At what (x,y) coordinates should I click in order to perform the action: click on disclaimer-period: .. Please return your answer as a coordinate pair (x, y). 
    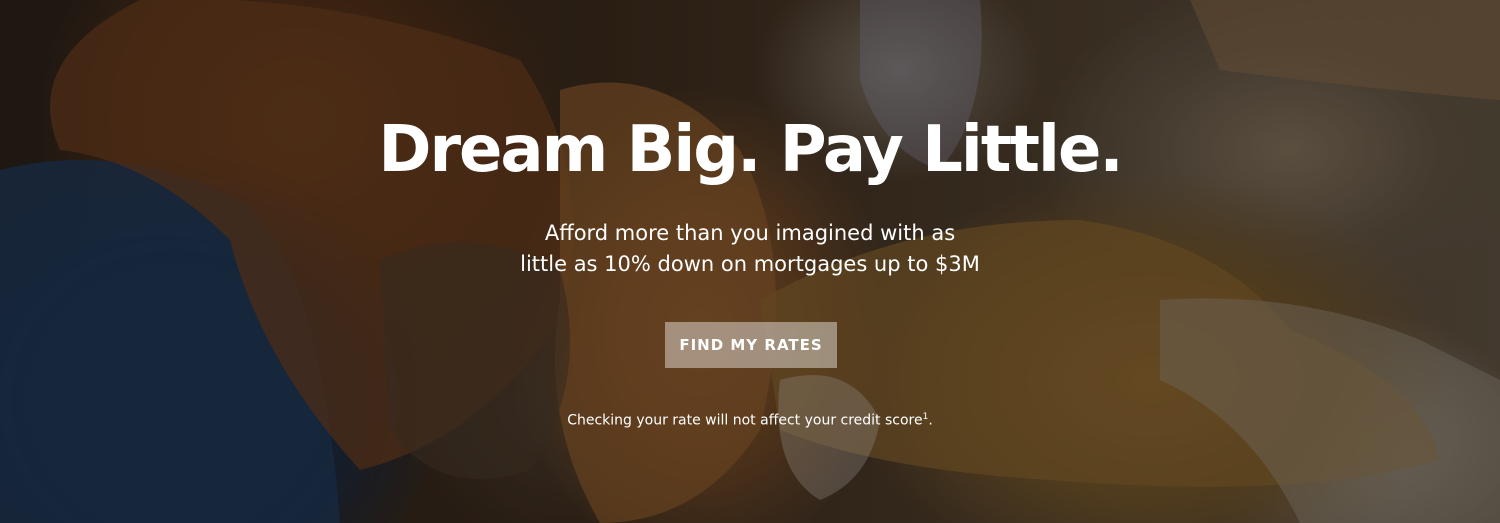
    Looking at the image, I should click on (930, 420).